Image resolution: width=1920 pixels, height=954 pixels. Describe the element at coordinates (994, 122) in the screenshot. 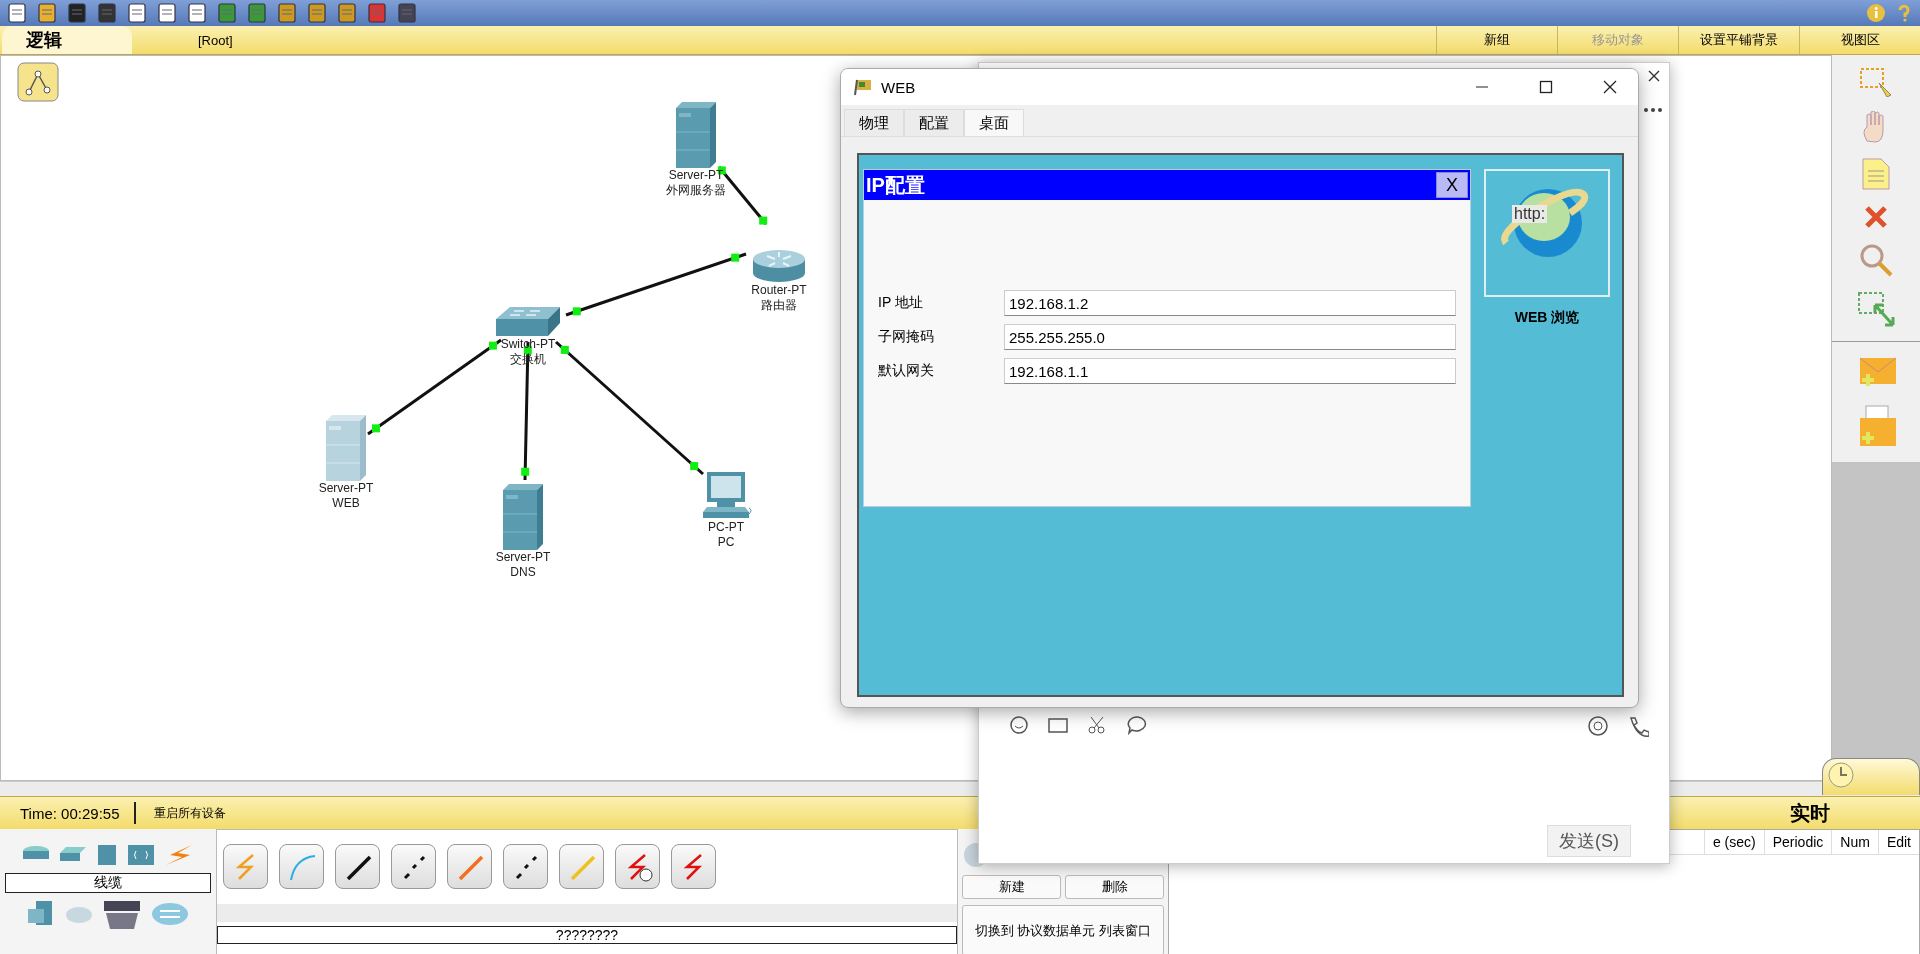

I see `tab: 桌面` at that location.